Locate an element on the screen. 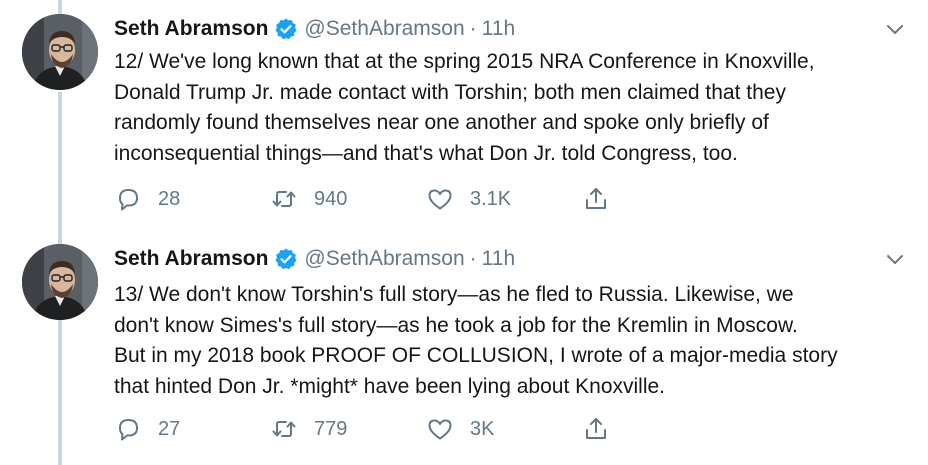  reply-button: 28 is located at coordinates (192, 199).